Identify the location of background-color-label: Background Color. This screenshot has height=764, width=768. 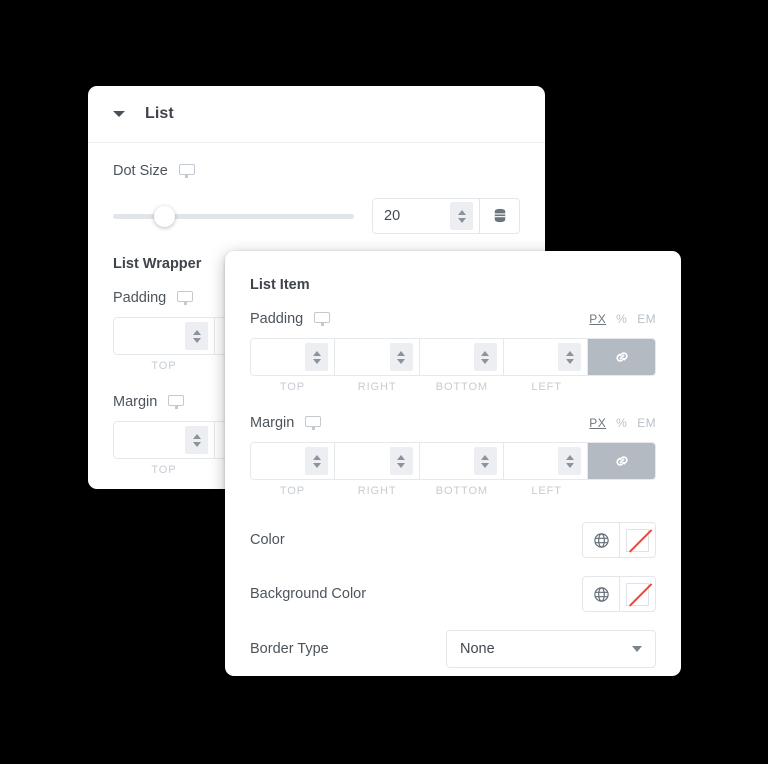
(308, 594).